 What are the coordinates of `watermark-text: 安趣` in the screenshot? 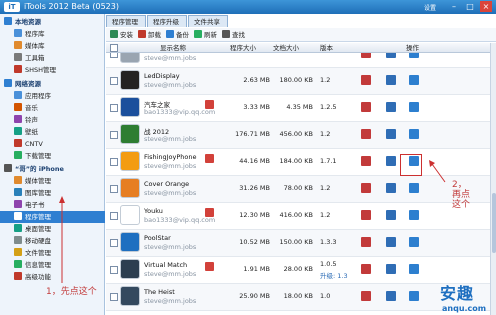 It's located at (457, 293).